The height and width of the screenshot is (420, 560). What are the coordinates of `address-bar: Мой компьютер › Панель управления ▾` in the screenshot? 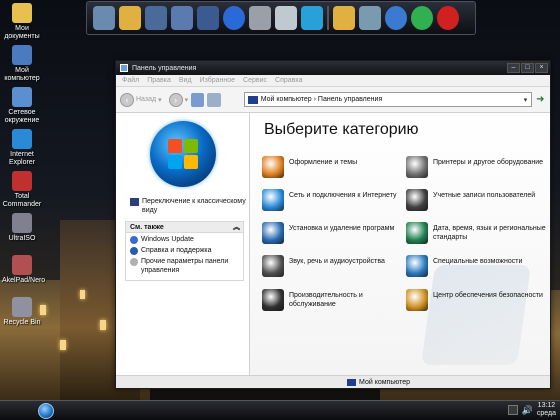 It's located at (387, 99).